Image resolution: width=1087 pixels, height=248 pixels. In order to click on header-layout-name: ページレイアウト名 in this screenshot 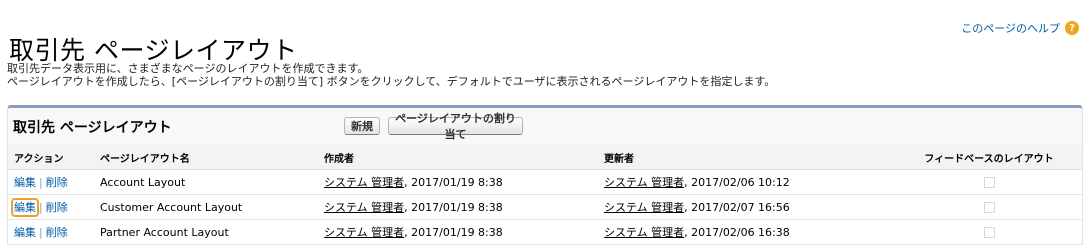, I will do `click(206, 157)`.